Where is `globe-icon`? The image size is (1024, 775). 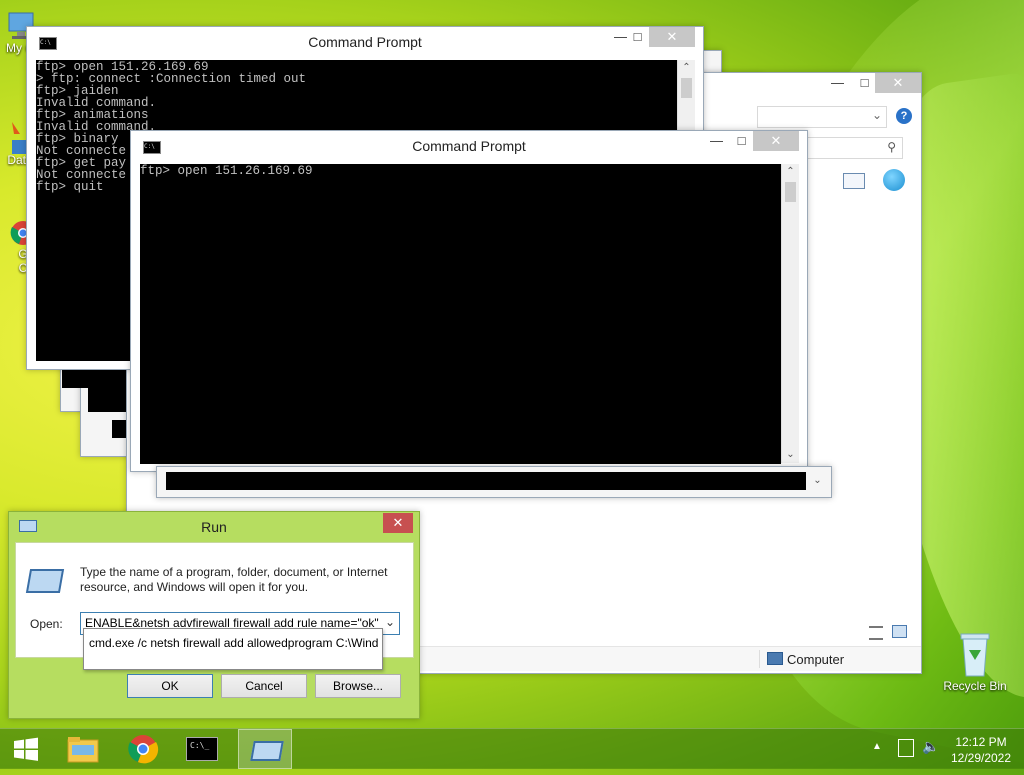 globe-icon is located at coordinates (894, 180).